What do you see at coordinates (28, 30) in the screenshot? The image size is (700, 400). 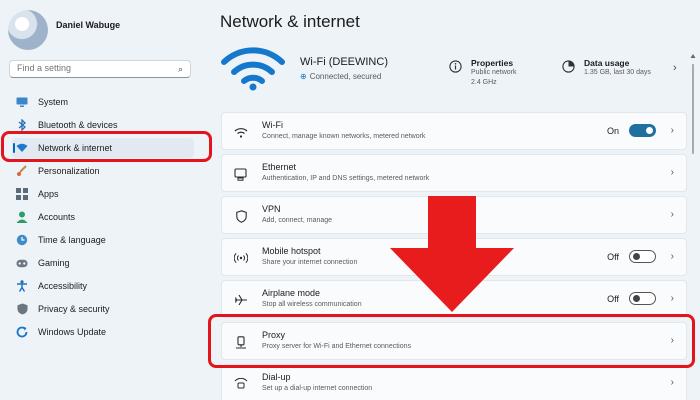 I see `avatar` at bounding box center [28, 30].